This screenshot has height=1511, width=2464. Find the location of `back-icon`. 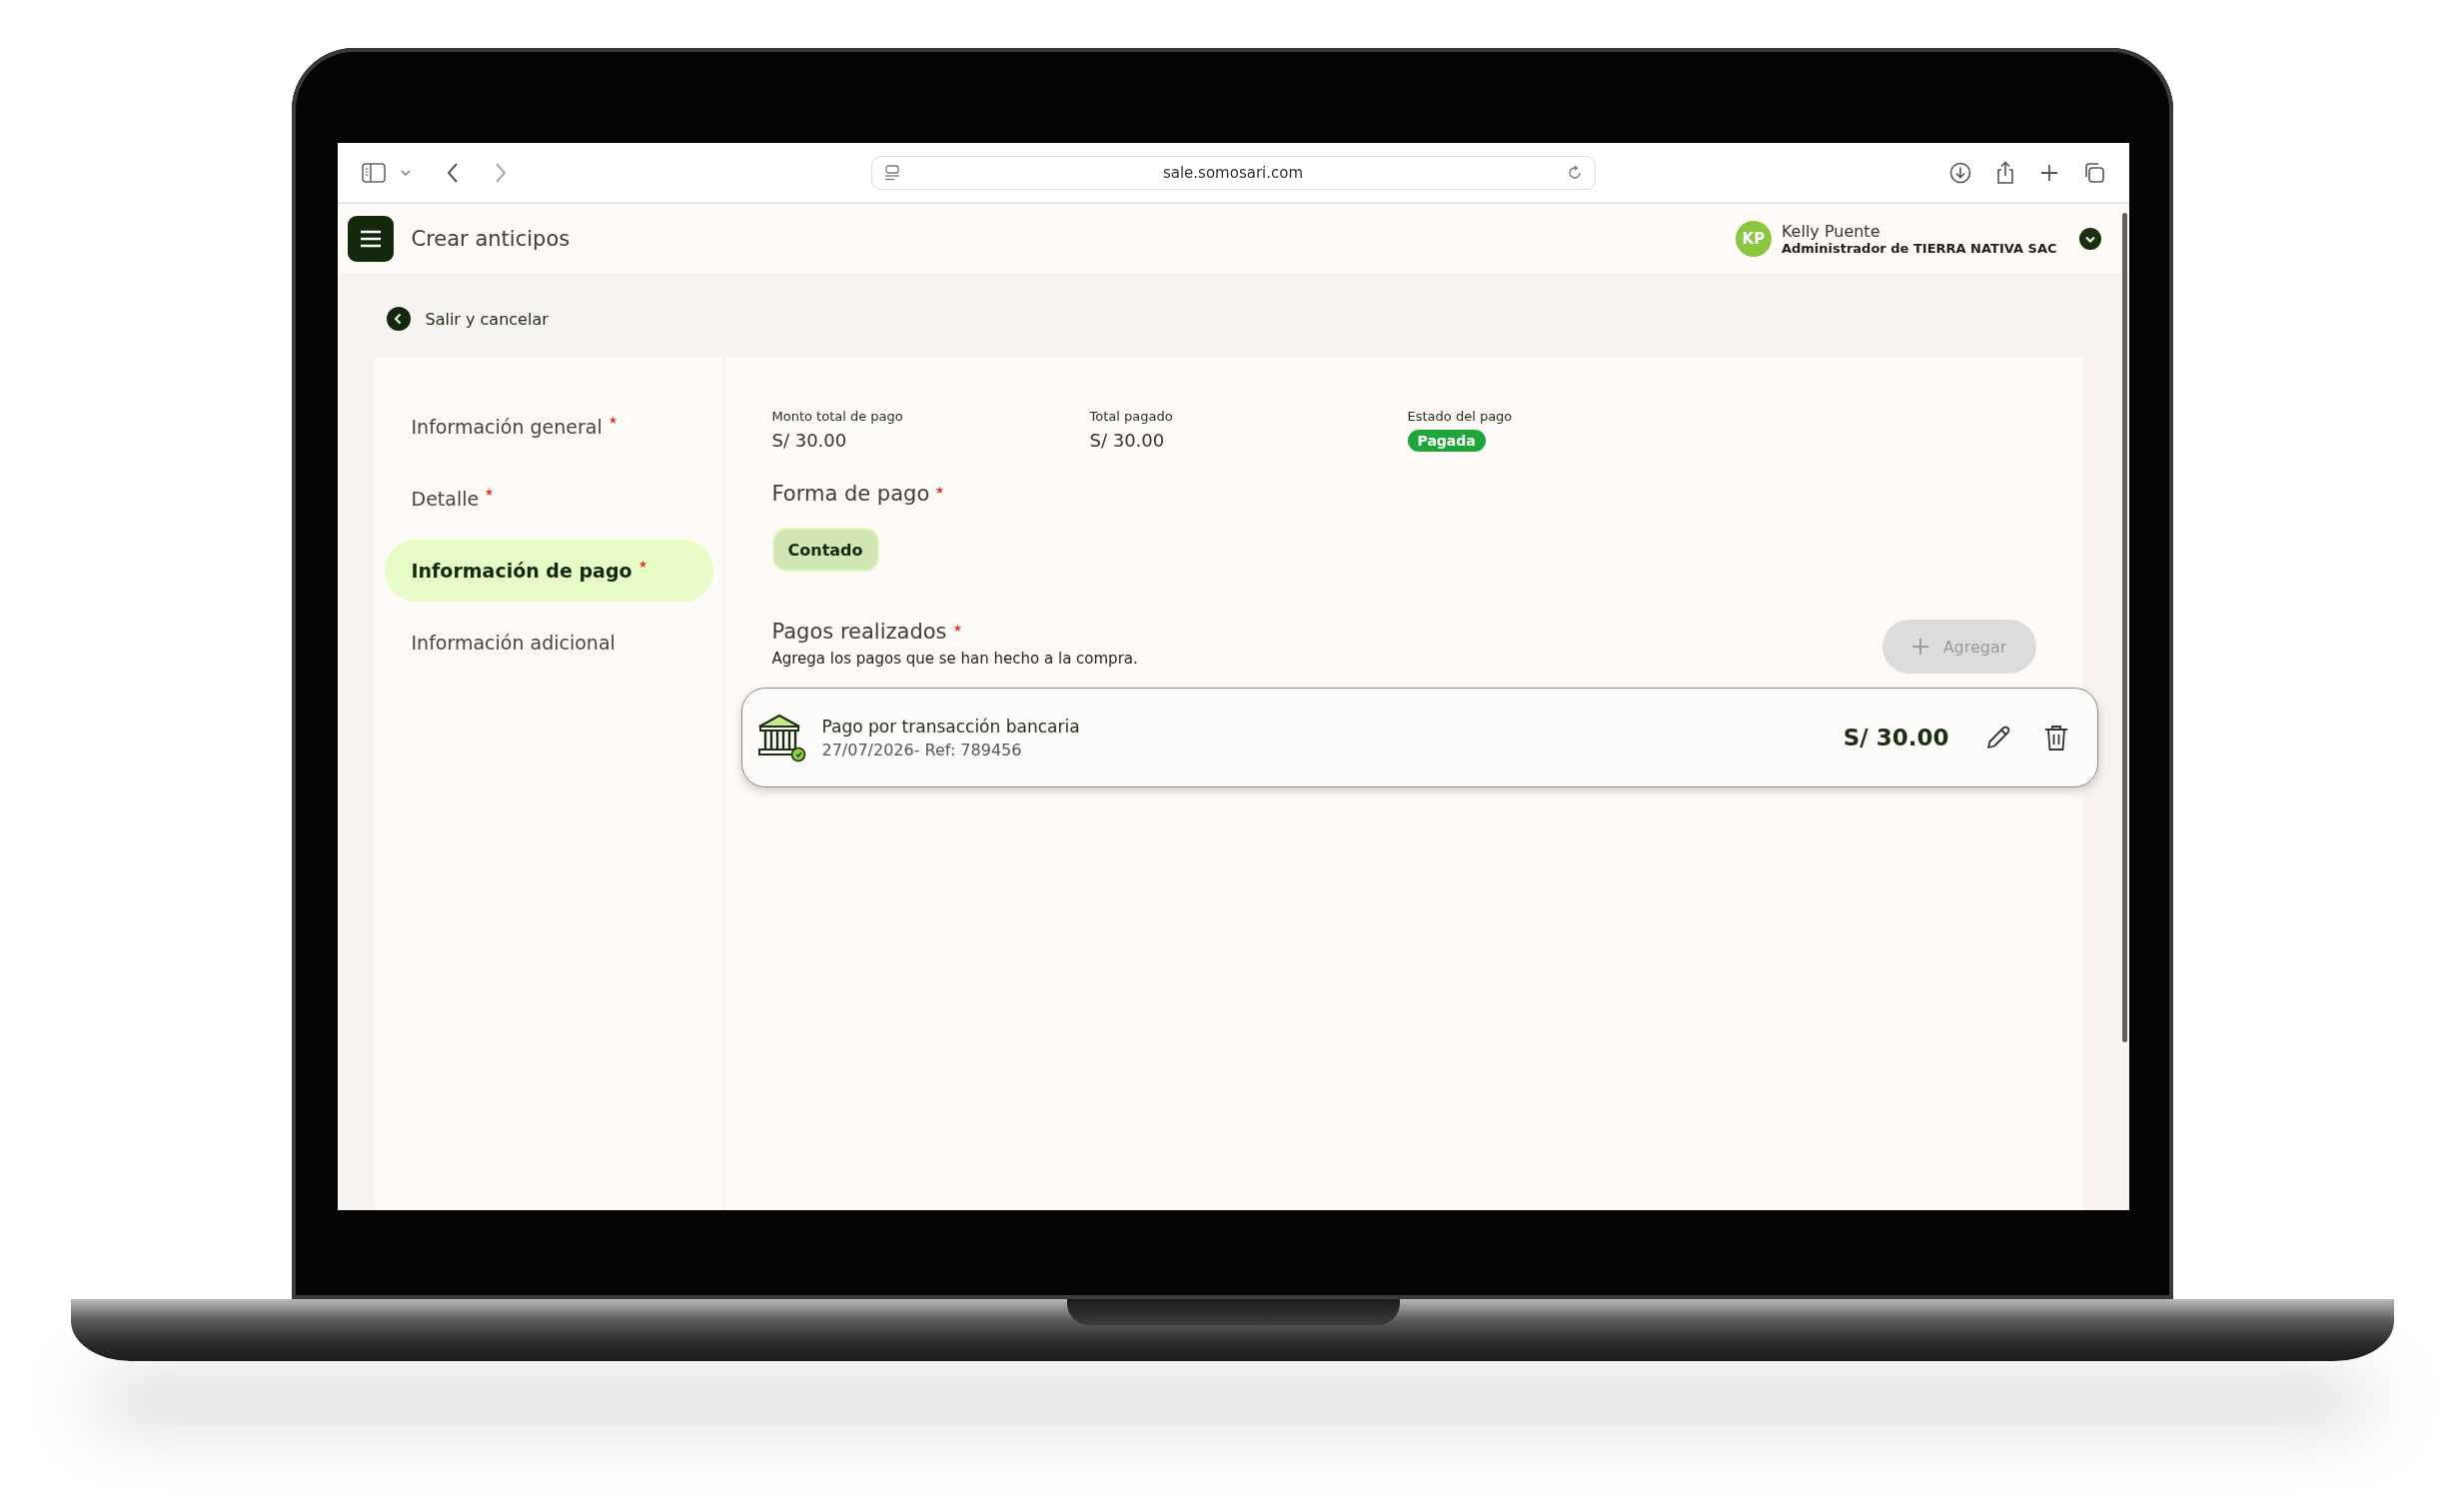

back-icon is located at coordinates (452, 172).